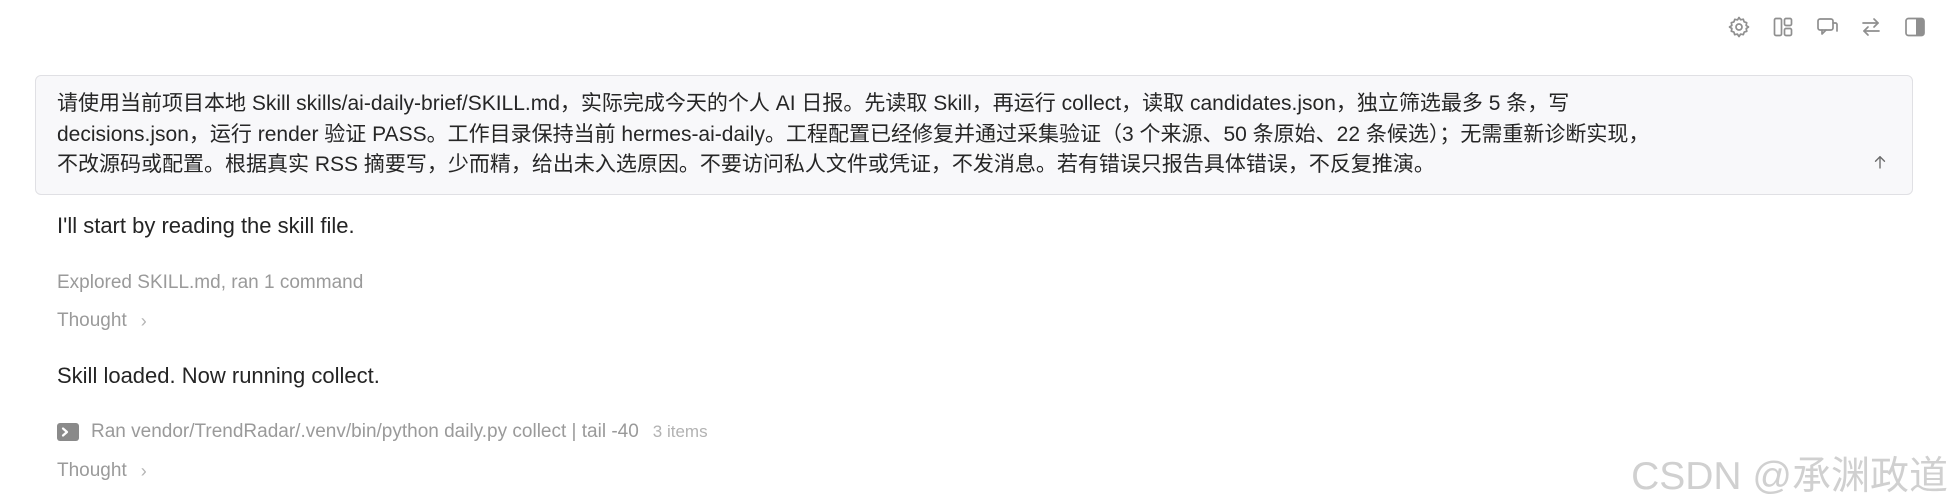 The height and width of the screenshot is (502, 1958). What do you see at coordinates (1789, 476) in the screenshot?
I see `watermark: CSDN @承渊政道` at bounding box center [1789, 476].